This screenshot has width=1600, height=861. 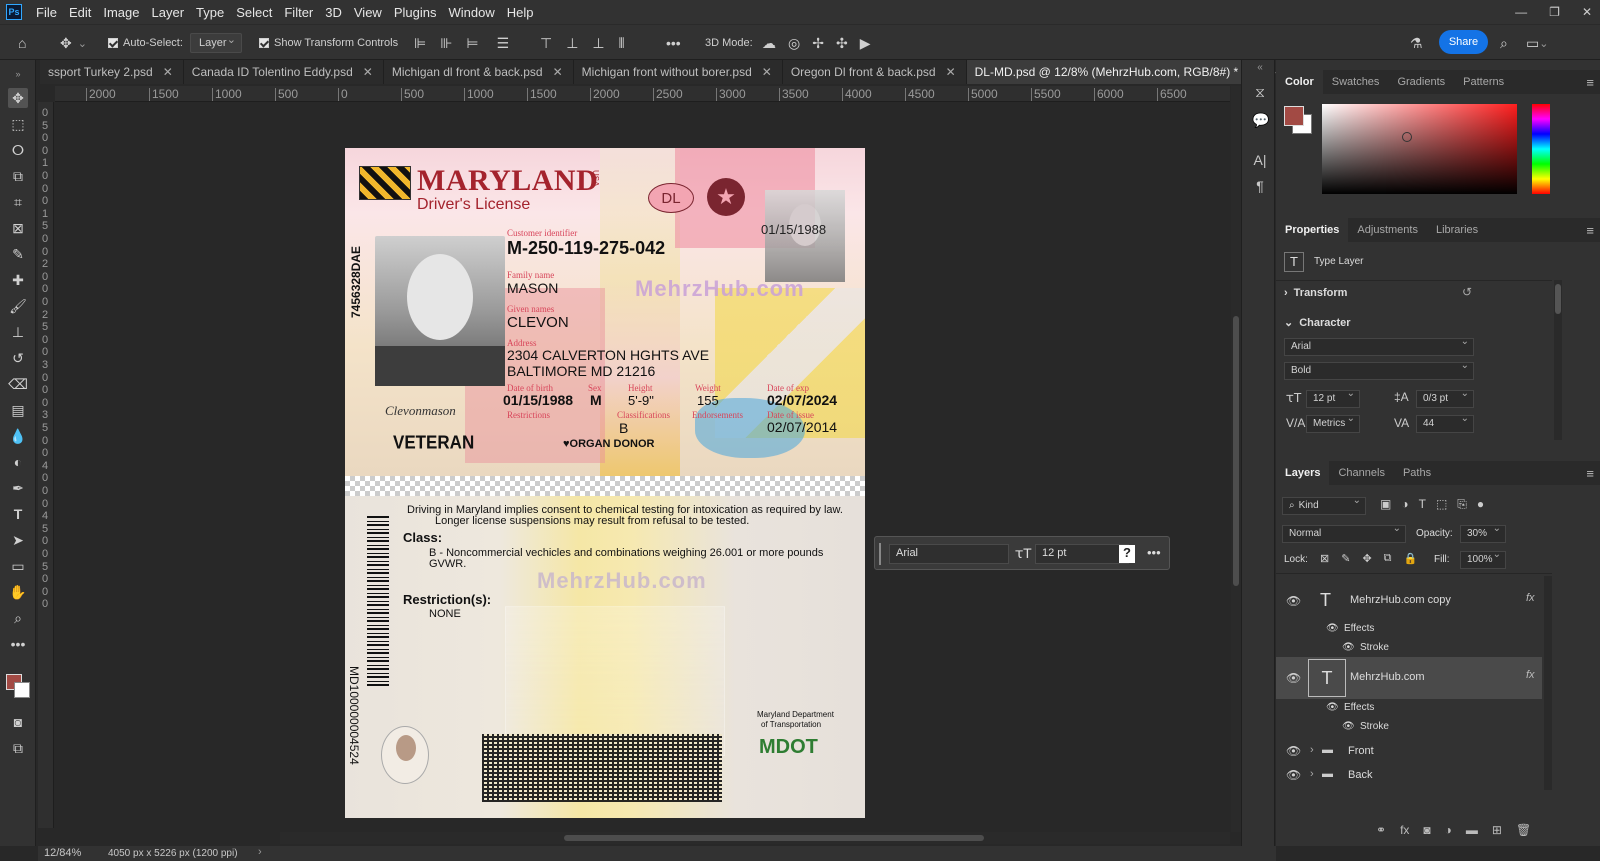 What do you see at coordinates (1344, 533) in the screenshot?
I see `blend-mode-select: Normal` at bounding box center [1344, 533].